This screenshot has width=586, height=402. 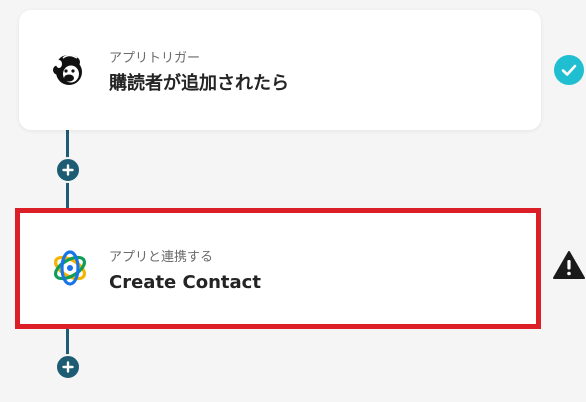 I want to click on step-title: Create Contact, so click(x=185, y=282).